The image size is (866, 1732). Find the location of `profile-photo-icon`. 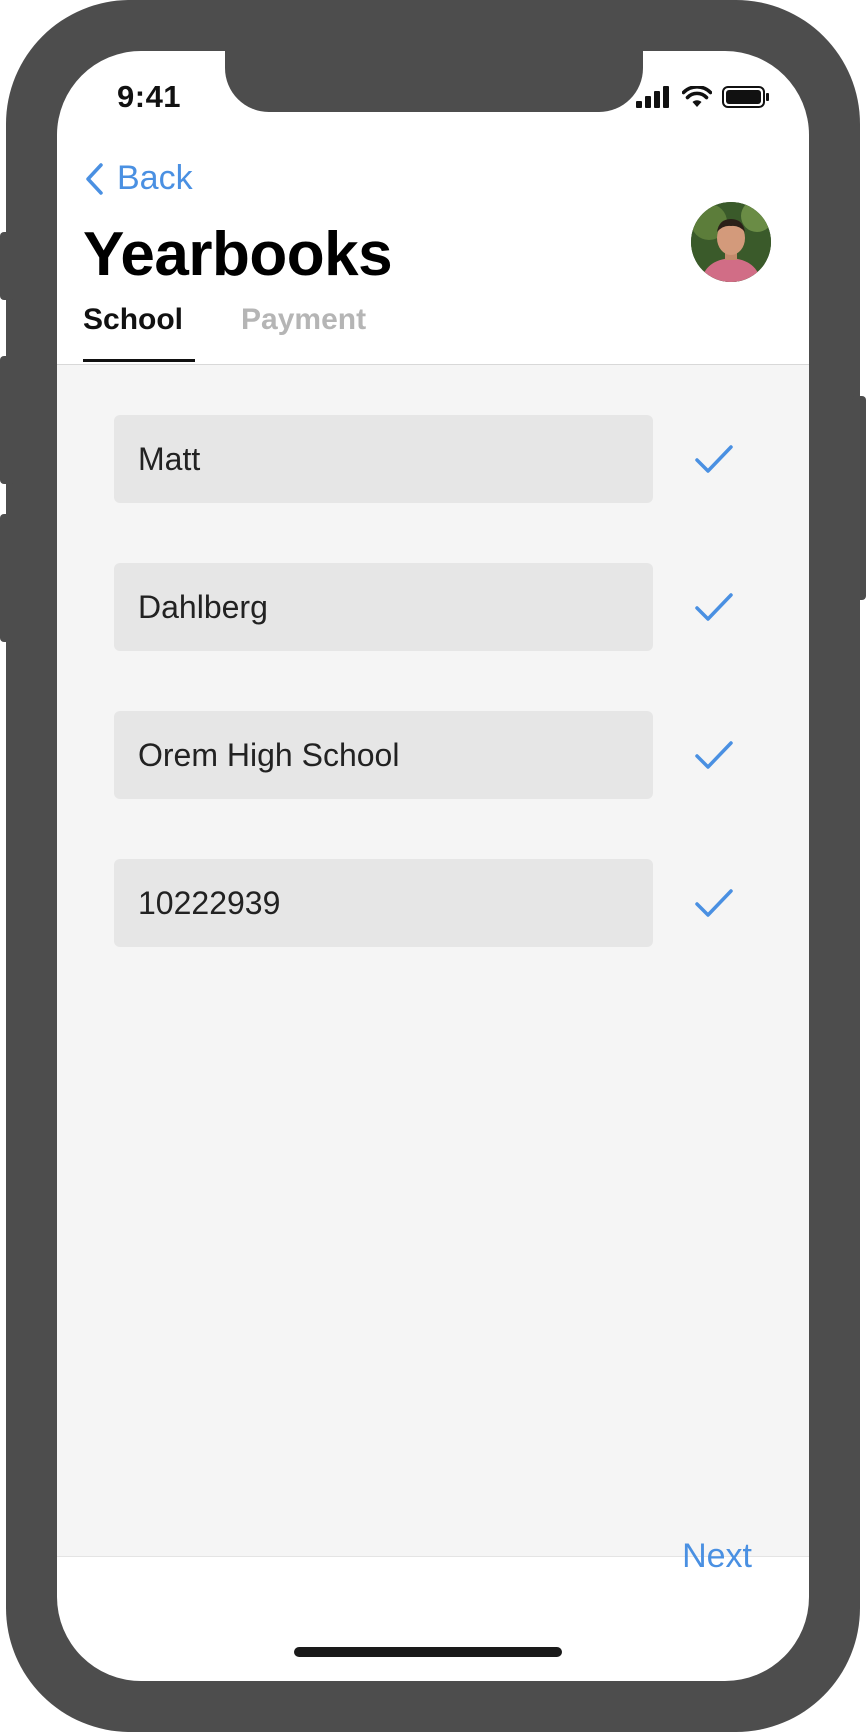

profile-photo-icon is located at coordinates (731, 242).